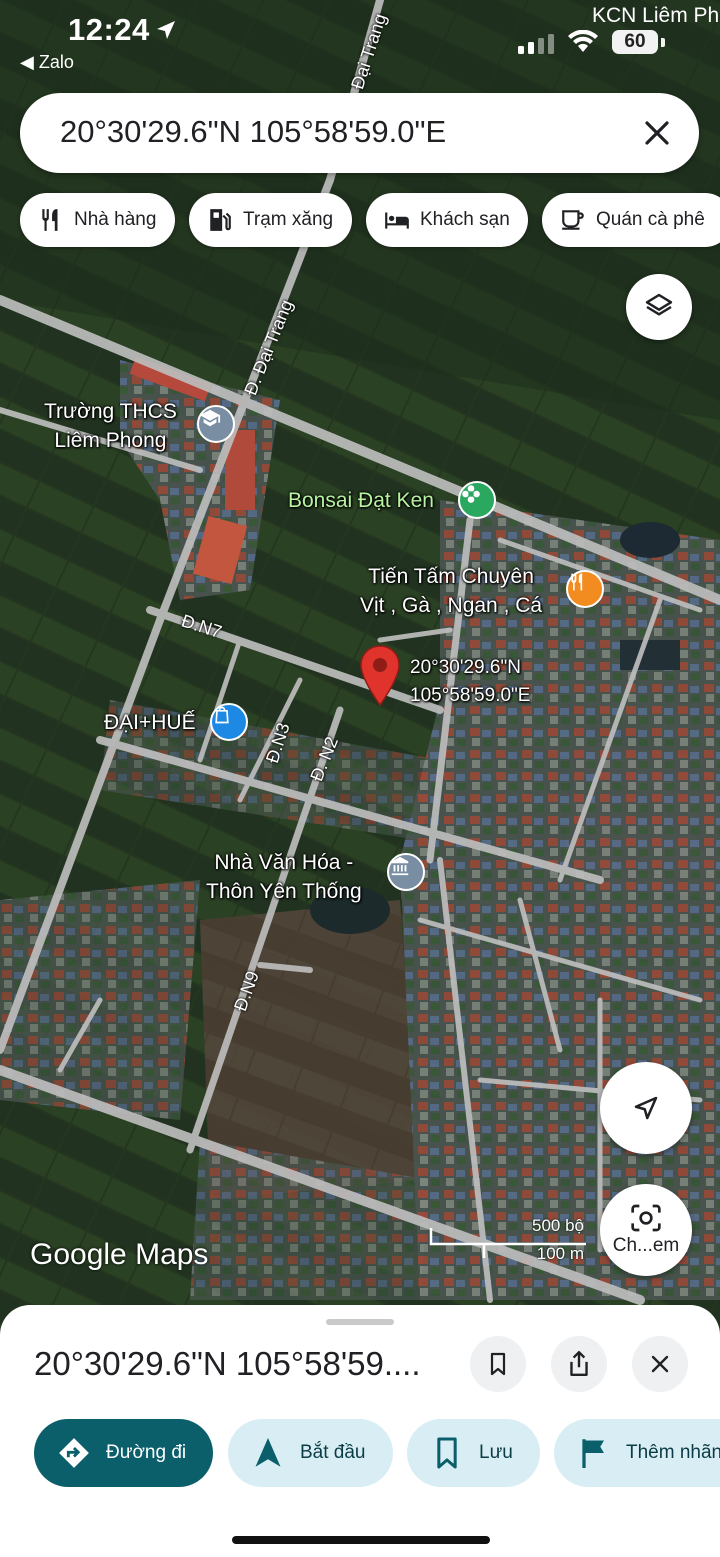 This screenshot has width=720, height=1557. I want to click on status-bar: 12:24 ◀ Zalo KCN Liêm Ph 60, so click(360, 40).